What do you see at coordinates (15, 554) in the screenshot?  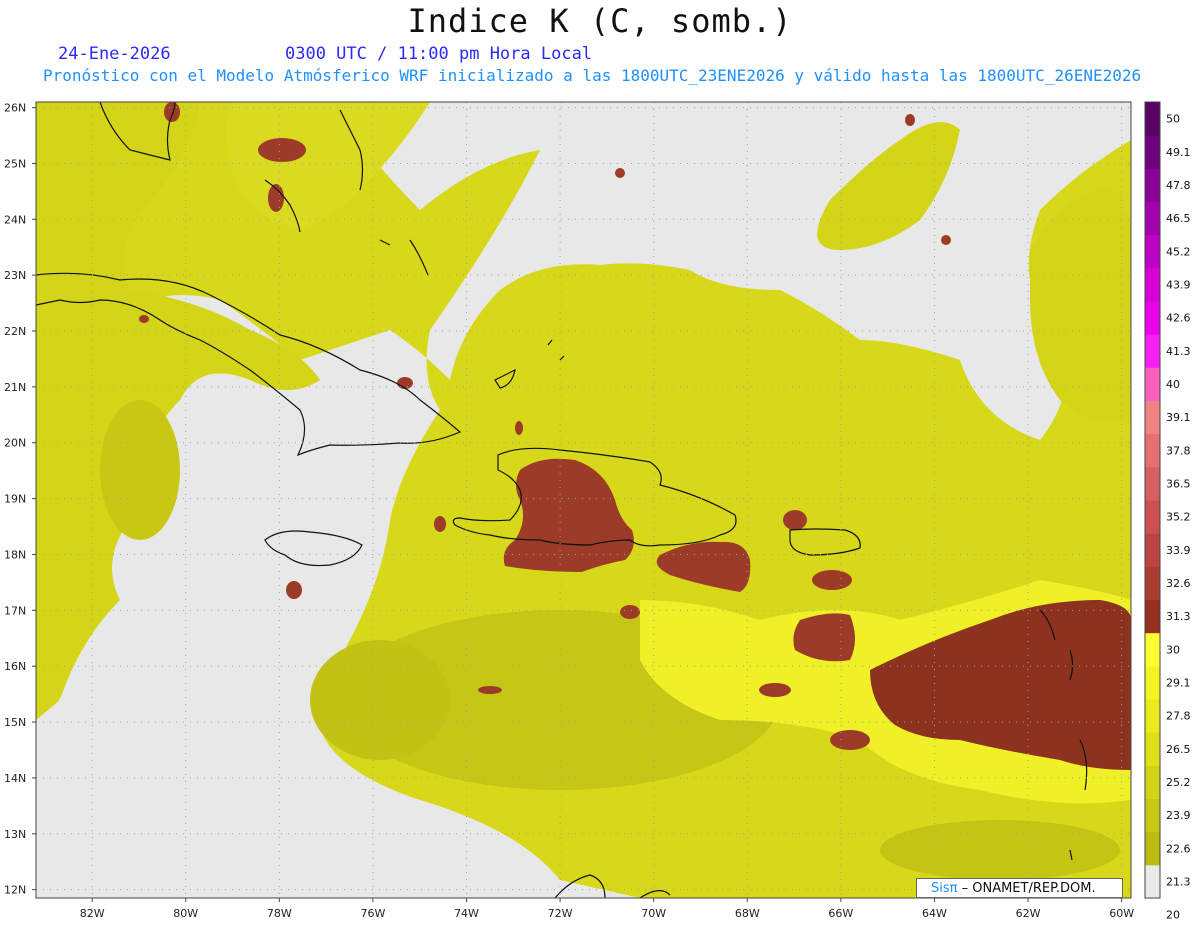 I see `lat-label: 18N` at bounding box center [15, 554].